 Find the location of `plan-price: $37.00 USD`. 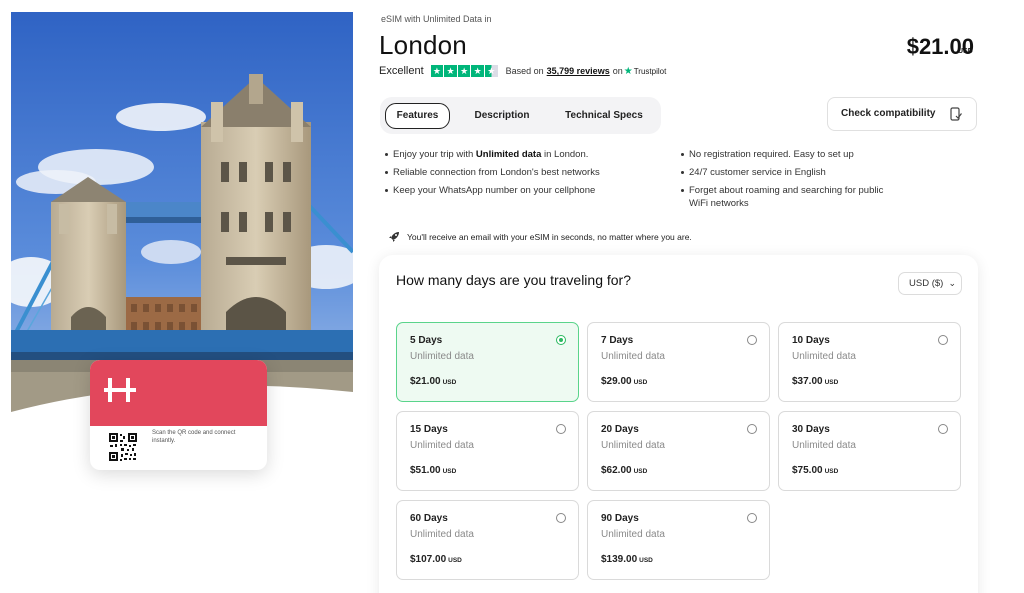

plan-price: $37.00 USD is located at coordinates (815, 381).